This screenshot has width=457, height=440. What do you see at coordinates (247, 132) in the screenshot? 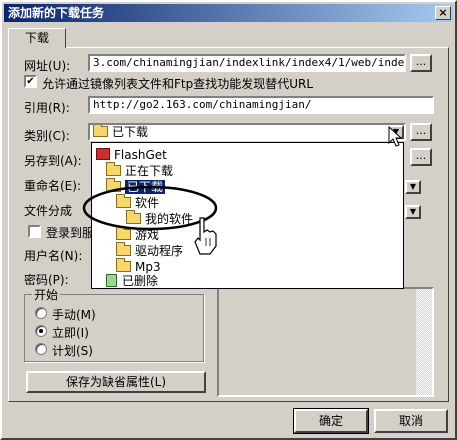
I see `category-select: 已下载` at bounding box center [247, 132].